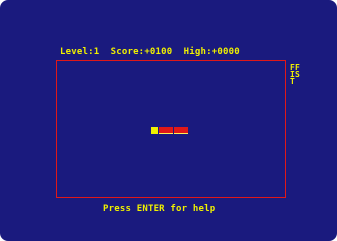  I want to click on side-label: FF IS T, so click(295, 75).